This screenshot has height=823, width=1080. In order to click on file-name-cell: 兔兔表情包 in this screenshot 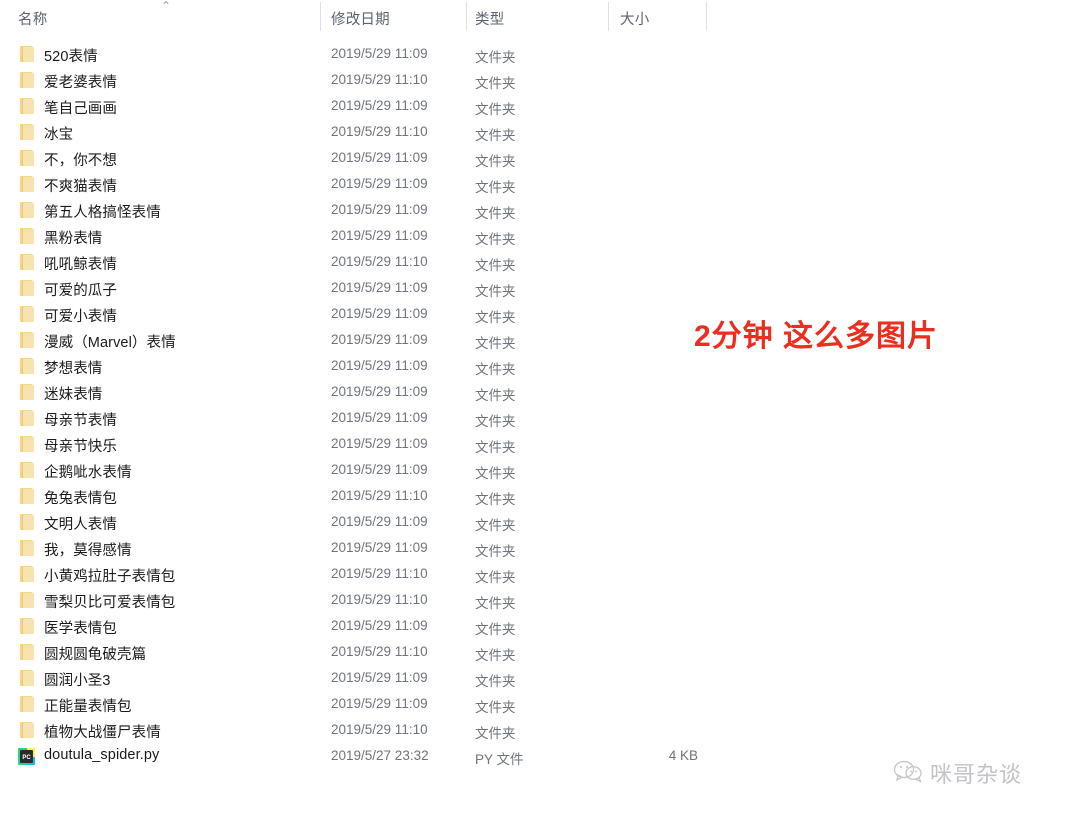, I will do `click(80, 499)`.